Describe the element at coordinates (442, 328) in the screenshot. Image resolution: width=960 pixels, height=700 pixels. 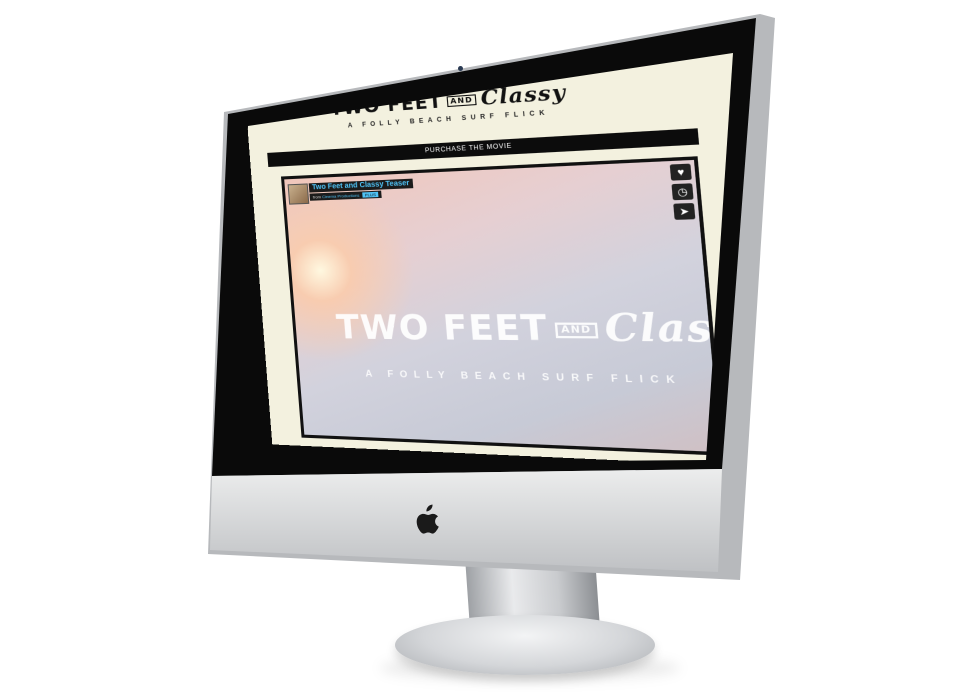
I see `overlay-word-1: TWO FEET` at that location.